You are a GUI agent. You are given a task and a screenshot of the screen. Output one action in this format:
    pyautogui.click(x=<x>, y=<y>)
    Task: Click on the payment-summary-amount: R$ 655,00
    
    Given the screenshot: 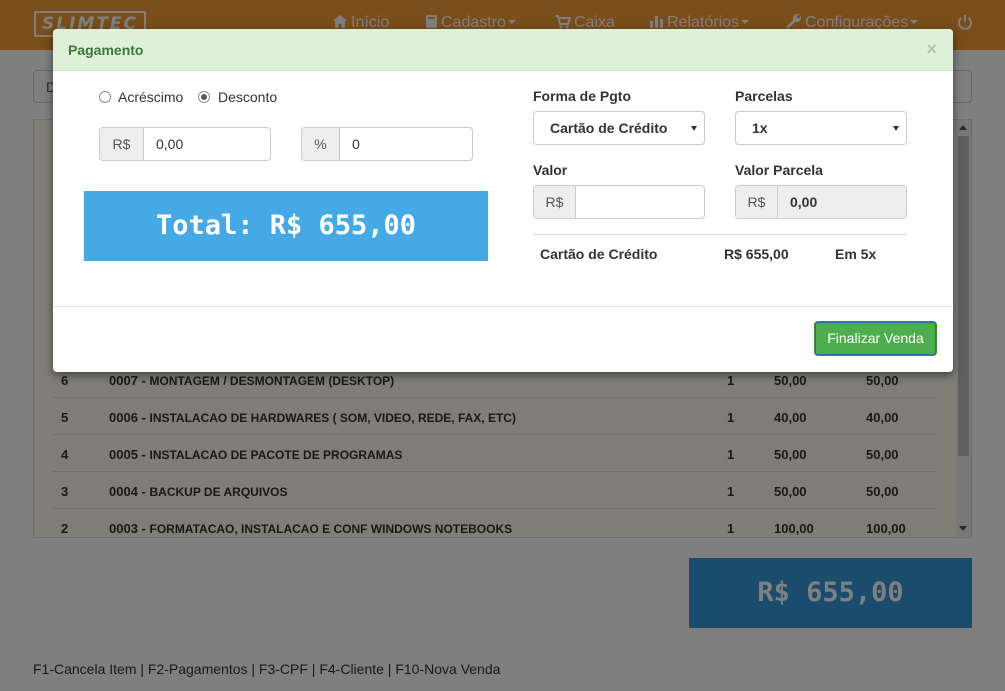 What is the action you would take?
    pyautogui.click(x=756, y=254)
    